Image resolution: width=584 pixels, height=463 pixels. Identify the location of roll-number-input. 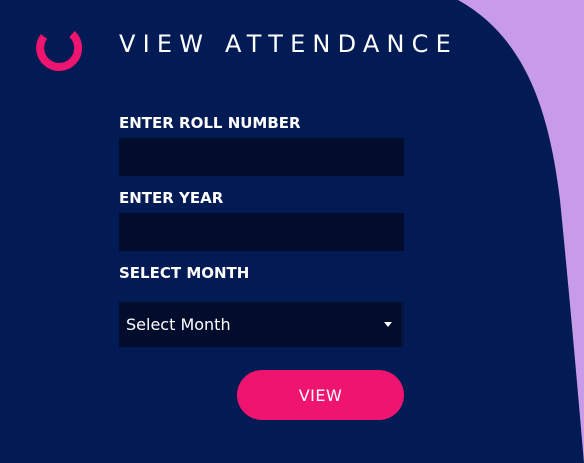
(261, 157).